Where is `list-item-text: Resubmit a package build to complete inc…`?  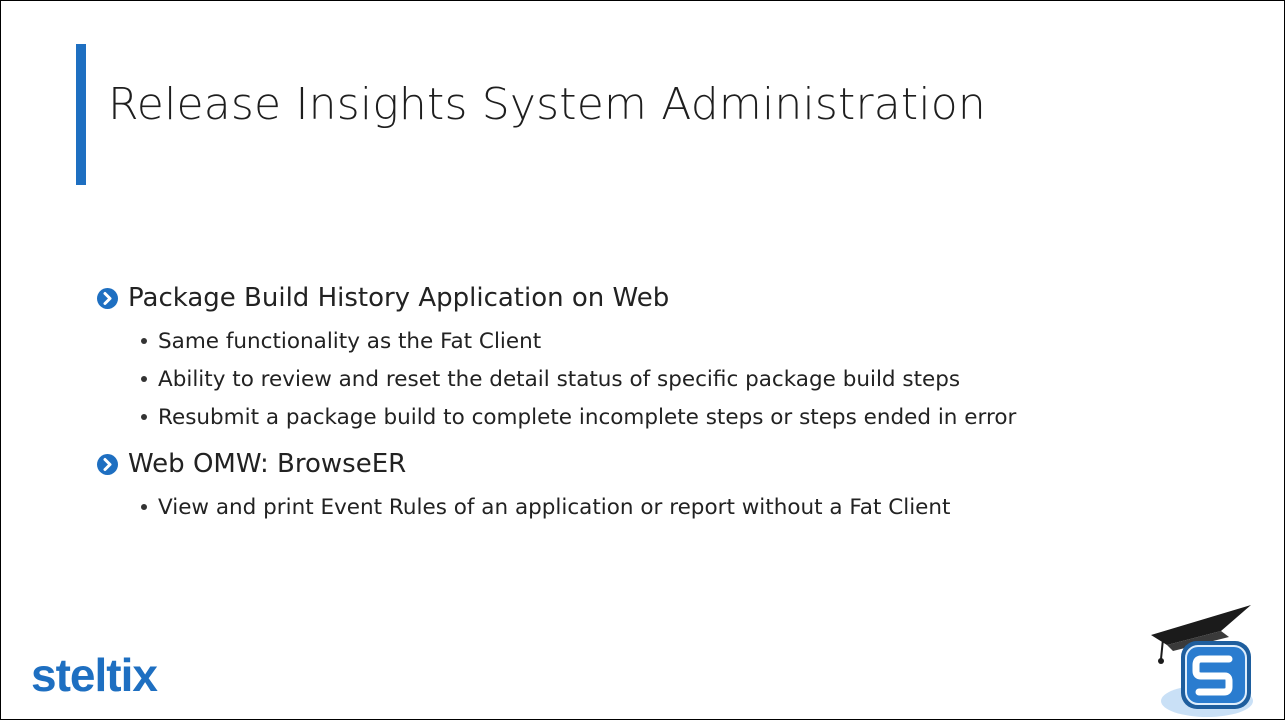
list-item-text: Resubmit a package build to complete inc… is located at coordinates (587, 417).